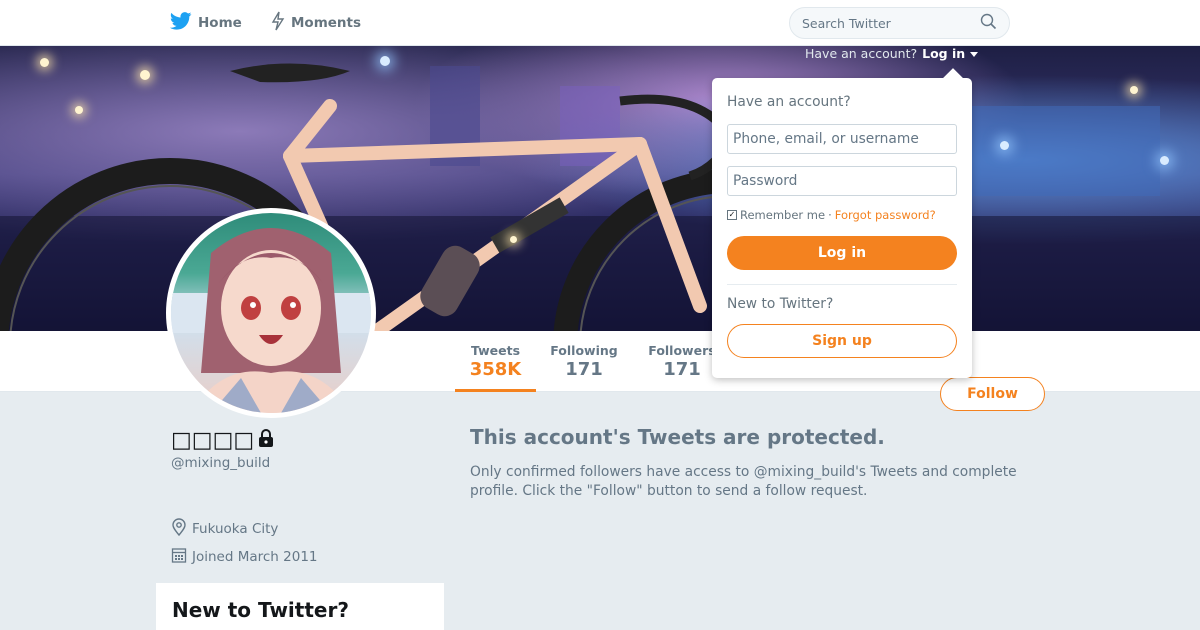 This screenshot has height=630, width=1200. What do you see at coordinates (600, 23) in the screenshot?
I see `top-navigation-bar: Home Moments` at bounding box center [600, 23].